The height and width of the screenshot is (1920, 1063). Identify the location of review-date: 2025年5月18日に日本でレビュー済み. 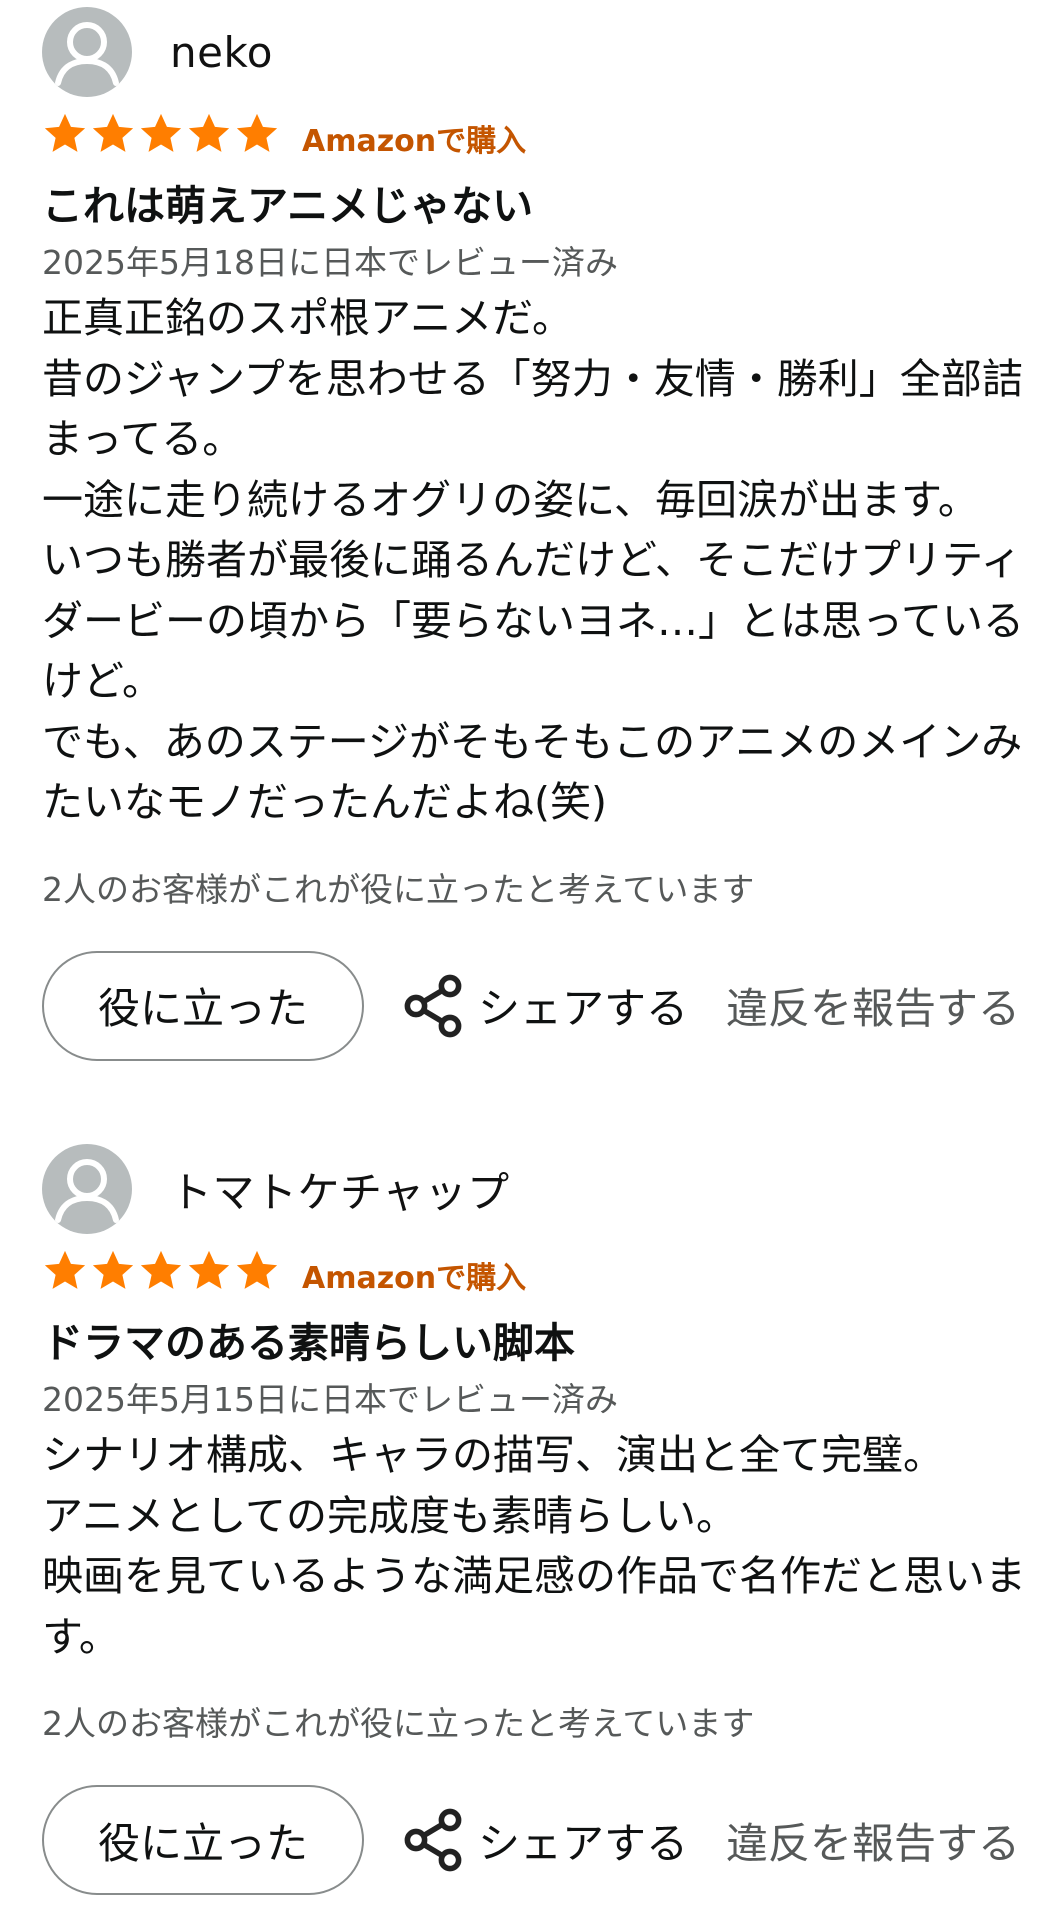
(330, 262).